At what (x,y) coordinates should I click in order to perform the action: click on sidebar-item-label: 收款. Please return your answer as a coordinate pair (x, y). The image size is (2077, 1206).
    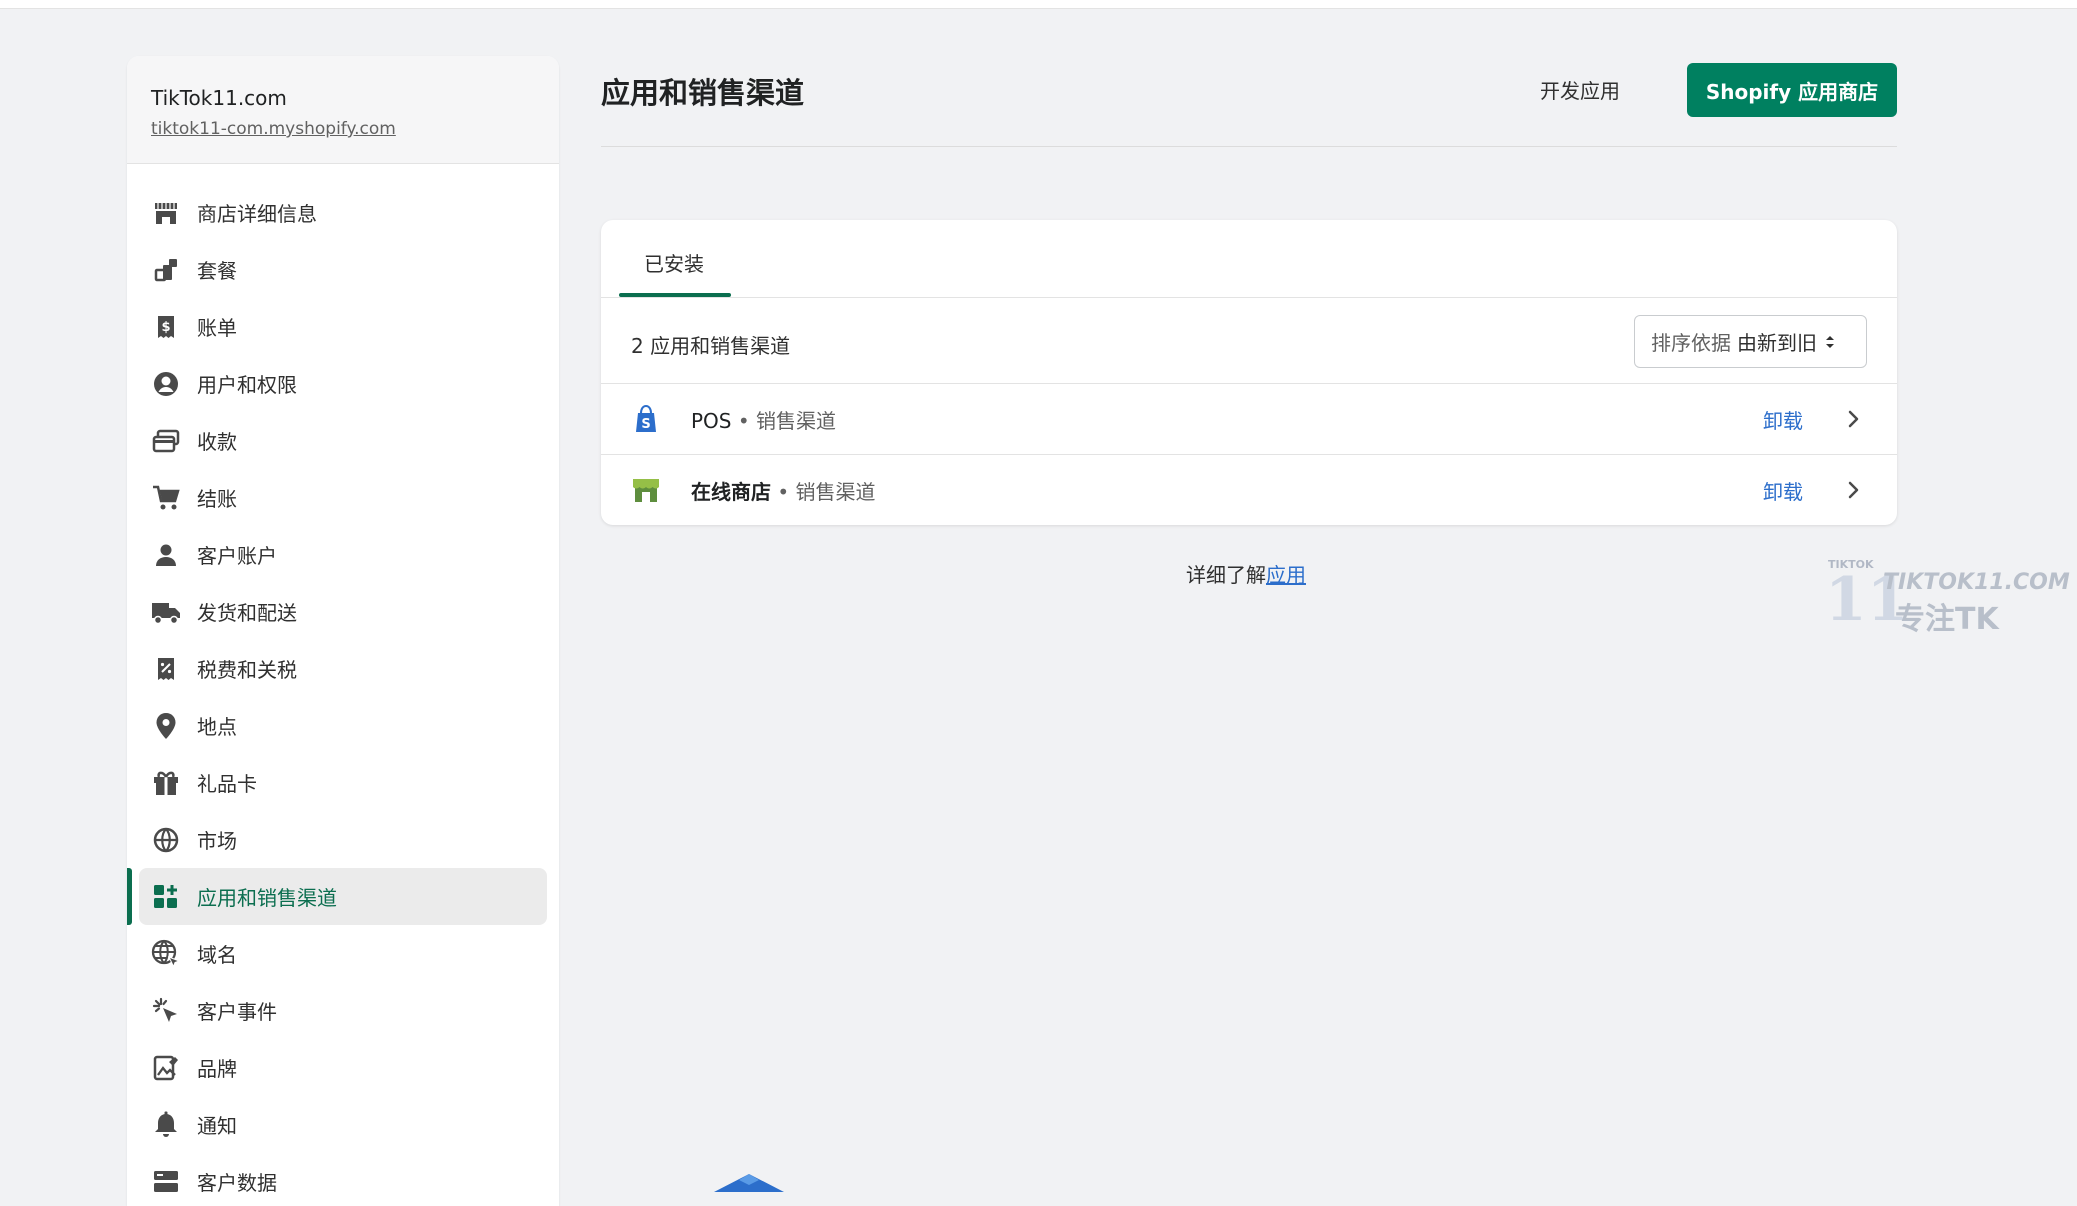
    Looking at the image, I should click on (217, 442).